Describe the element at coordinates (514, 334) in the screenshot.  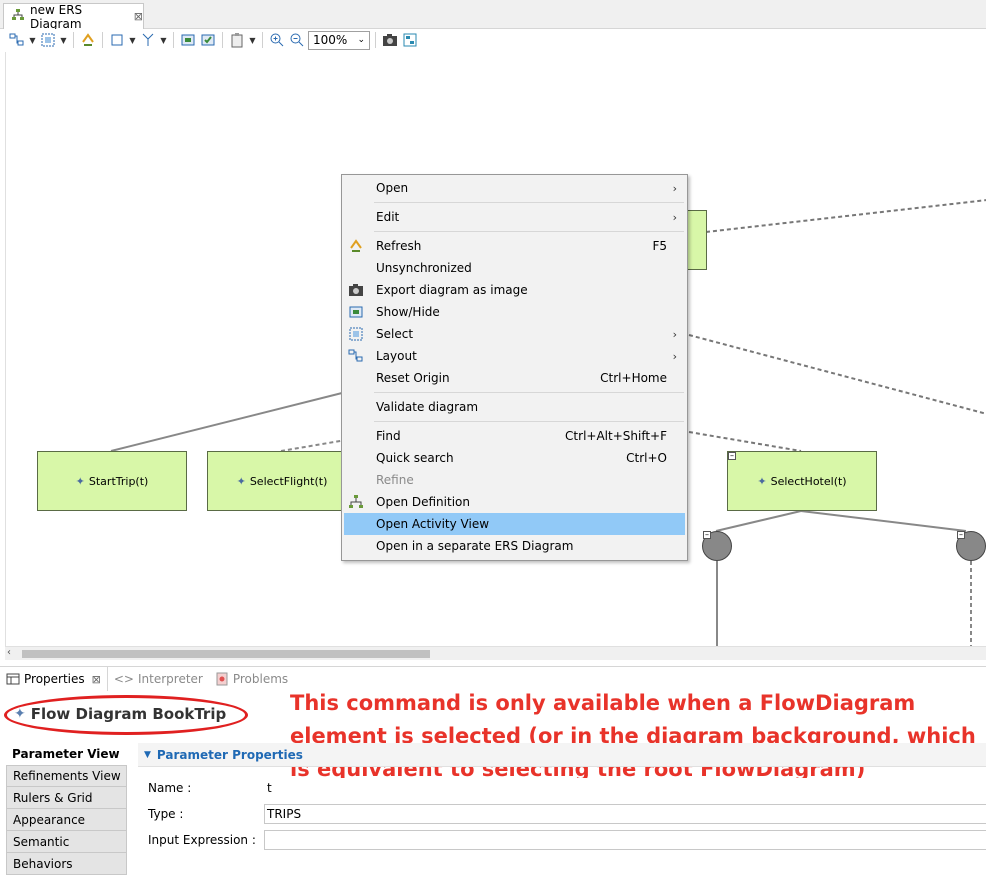
I see `menu-item-select: Select ›` at that location.